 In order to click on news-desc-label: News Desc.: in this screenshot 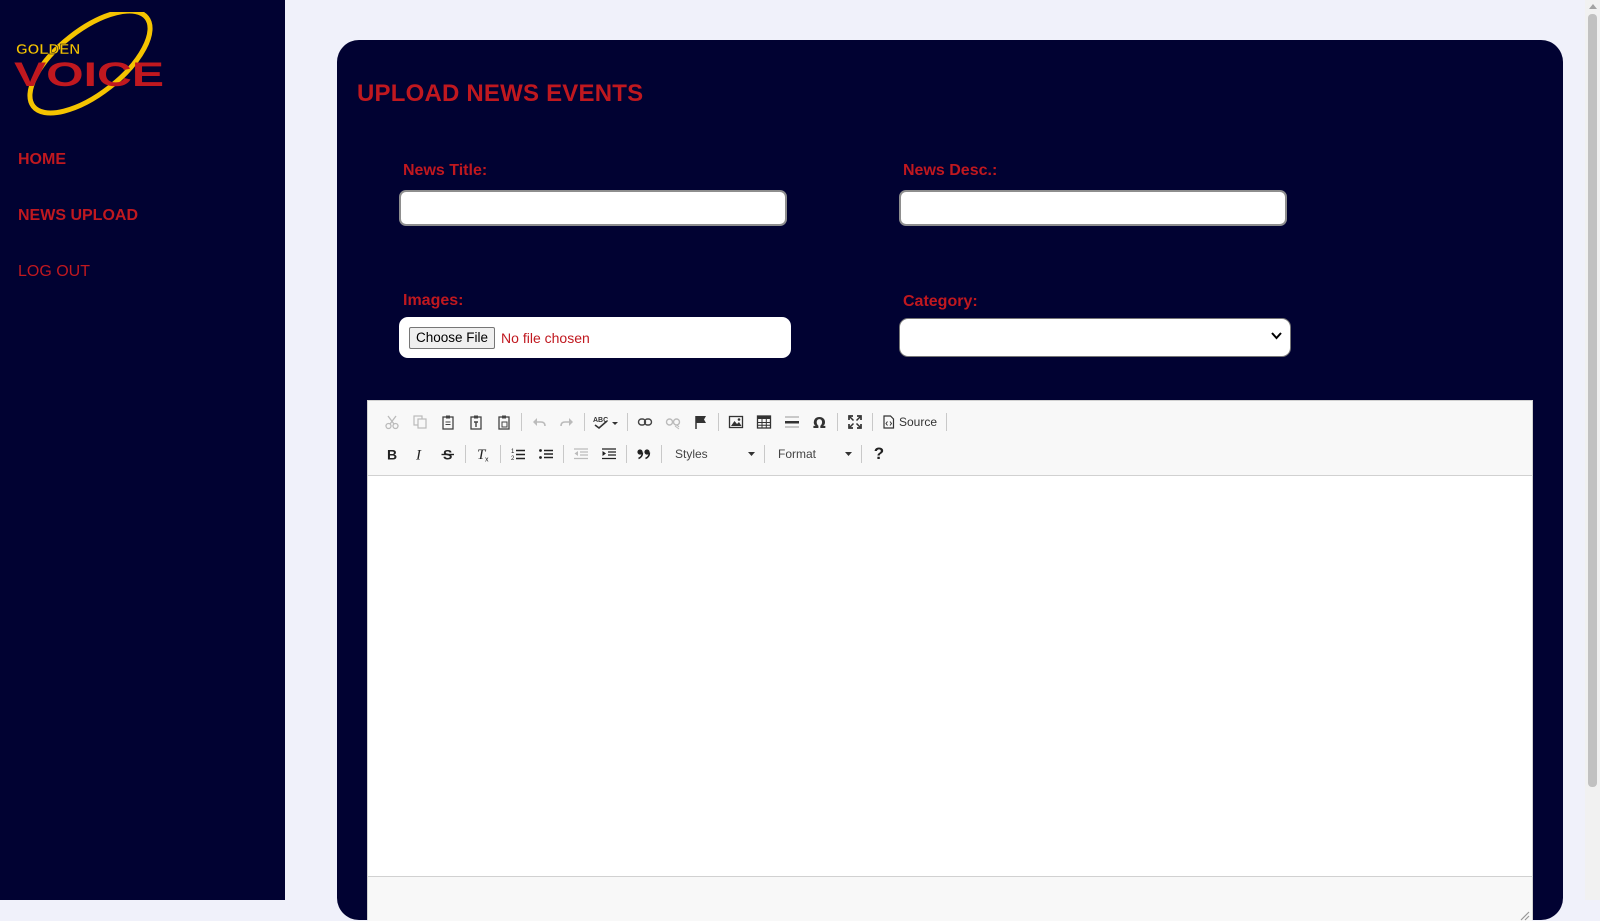, I will do `click(950, 170)`.